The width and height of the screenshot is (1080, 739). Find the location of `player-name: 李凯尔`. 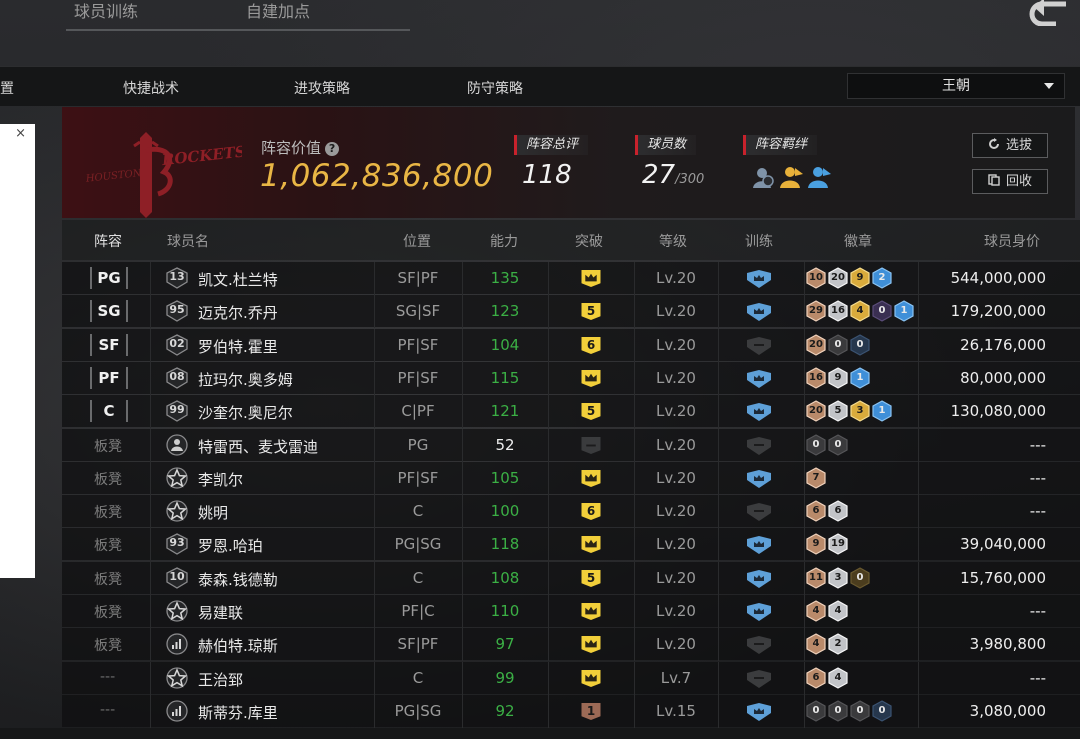

player-name: 李凯尔 is located at coordinates (220, 479).